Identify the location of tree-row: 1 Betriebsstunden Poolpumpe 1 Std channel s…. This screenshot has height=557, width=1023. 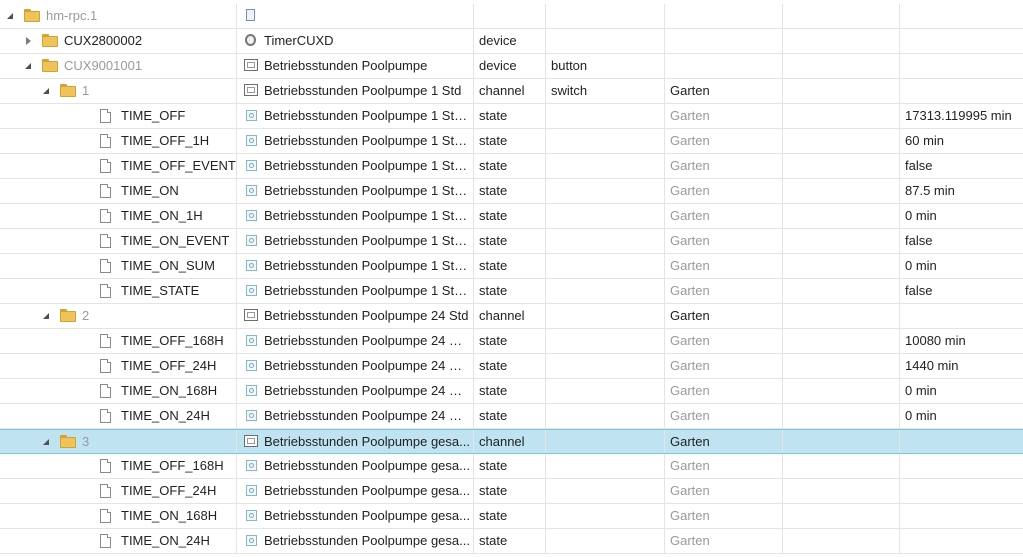
(511, 91).